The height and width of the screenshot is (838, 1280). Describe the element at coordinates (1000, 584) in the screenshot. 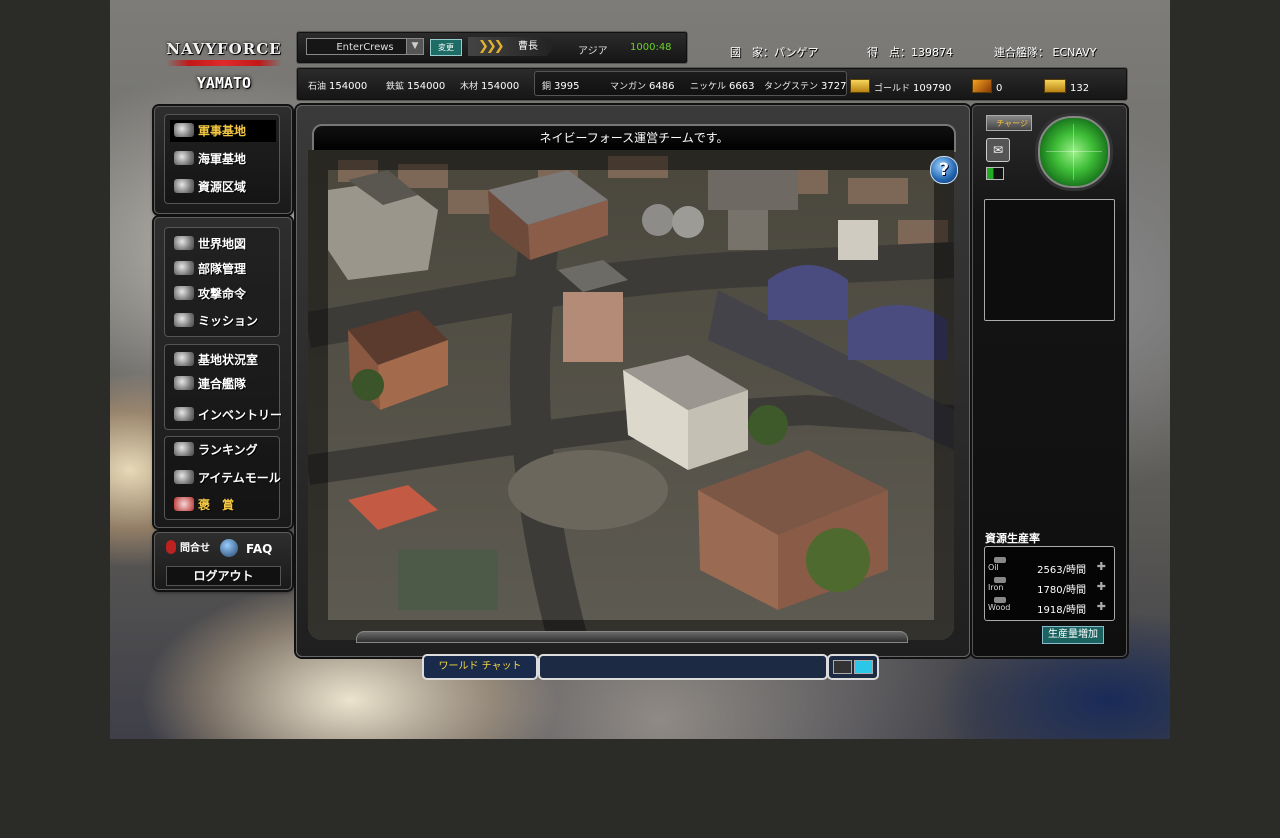

I see `iron-icon: Iron` at that location.